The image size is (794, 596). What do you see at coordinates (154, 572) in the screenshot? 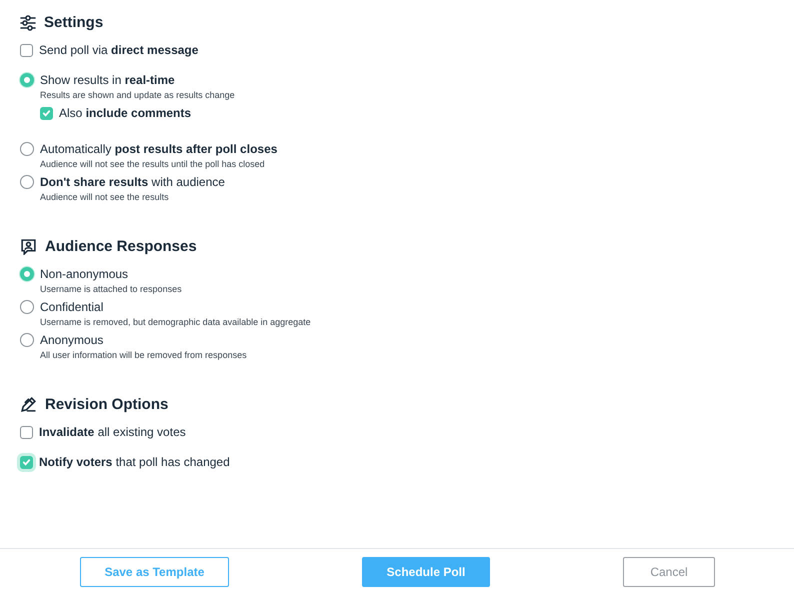
I see `template-button: Save as Template` at bounding box center [154, 572].